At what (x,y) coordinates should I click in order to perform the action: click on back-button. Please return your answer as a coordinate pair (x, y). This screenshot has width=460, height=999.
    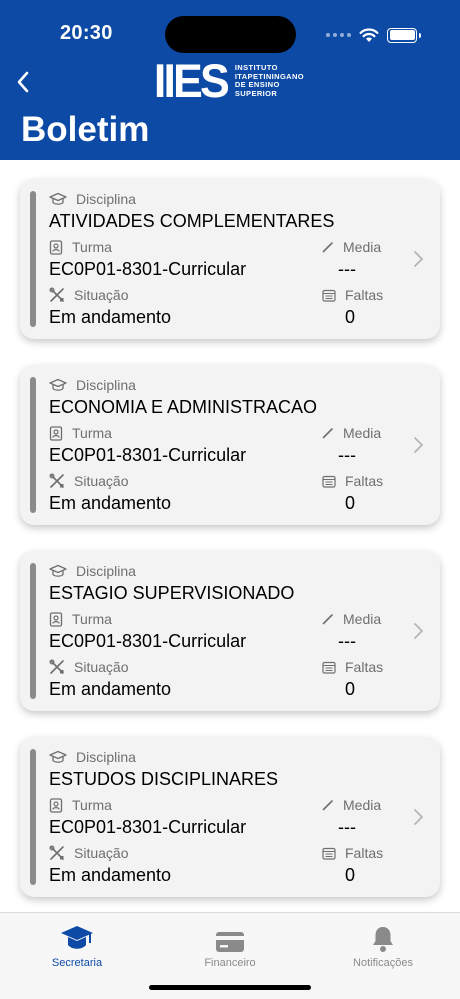
    Looking at the image, I should click on (23, 82).